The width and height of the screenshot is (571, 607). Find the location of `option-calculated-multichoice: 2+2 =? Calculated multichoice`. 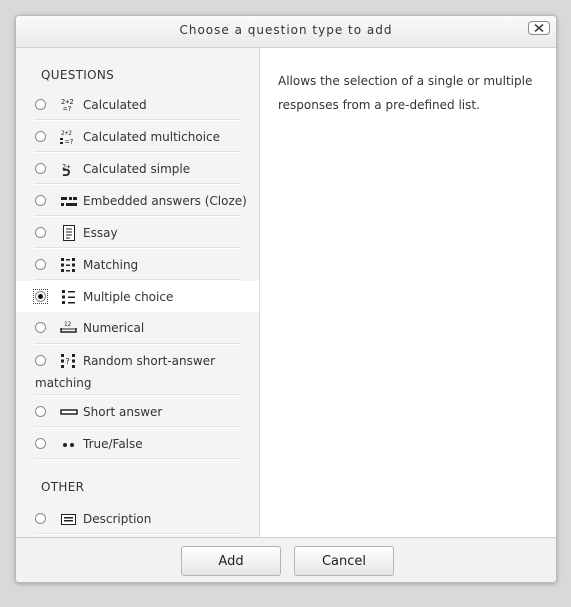

option-calculated-multichoice: 2+2 =? Calculated multichoice is located at coordinates (137, 137).